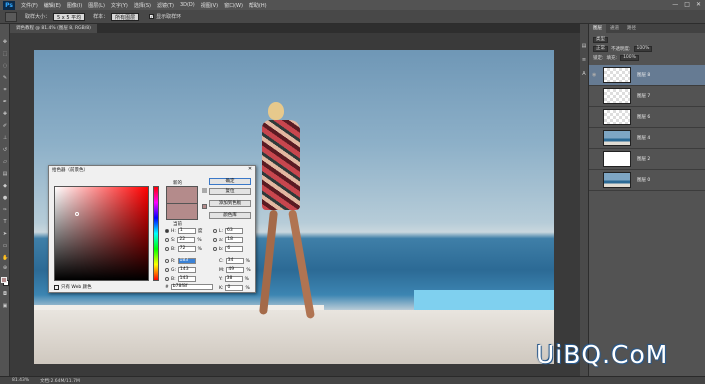  I want to click on tab-channels: 通道, so click(614, 28).